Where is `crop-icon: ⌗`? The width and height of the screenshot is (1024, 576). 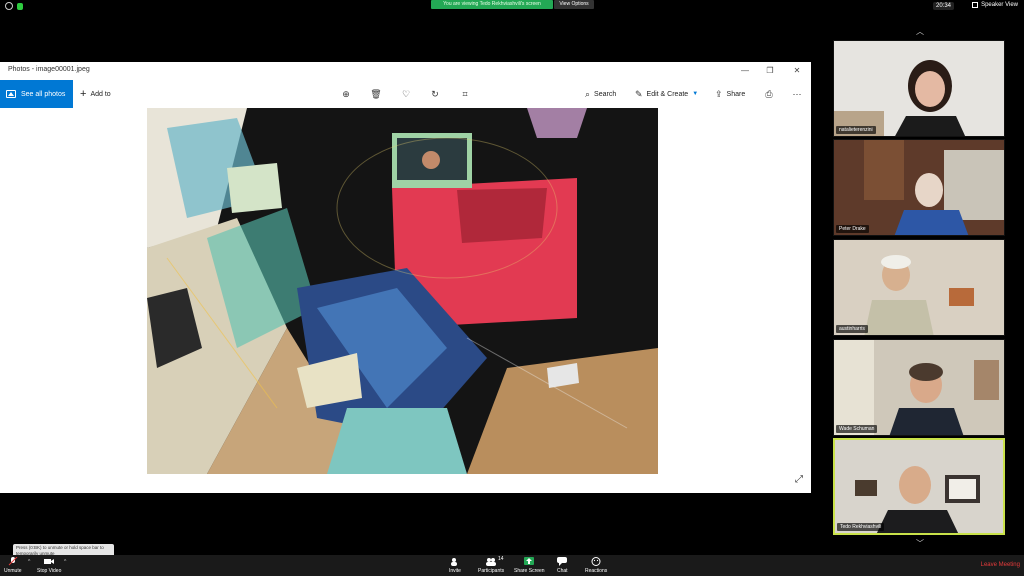 crop-icon: ⌗ is located at coordinates (465, 94).